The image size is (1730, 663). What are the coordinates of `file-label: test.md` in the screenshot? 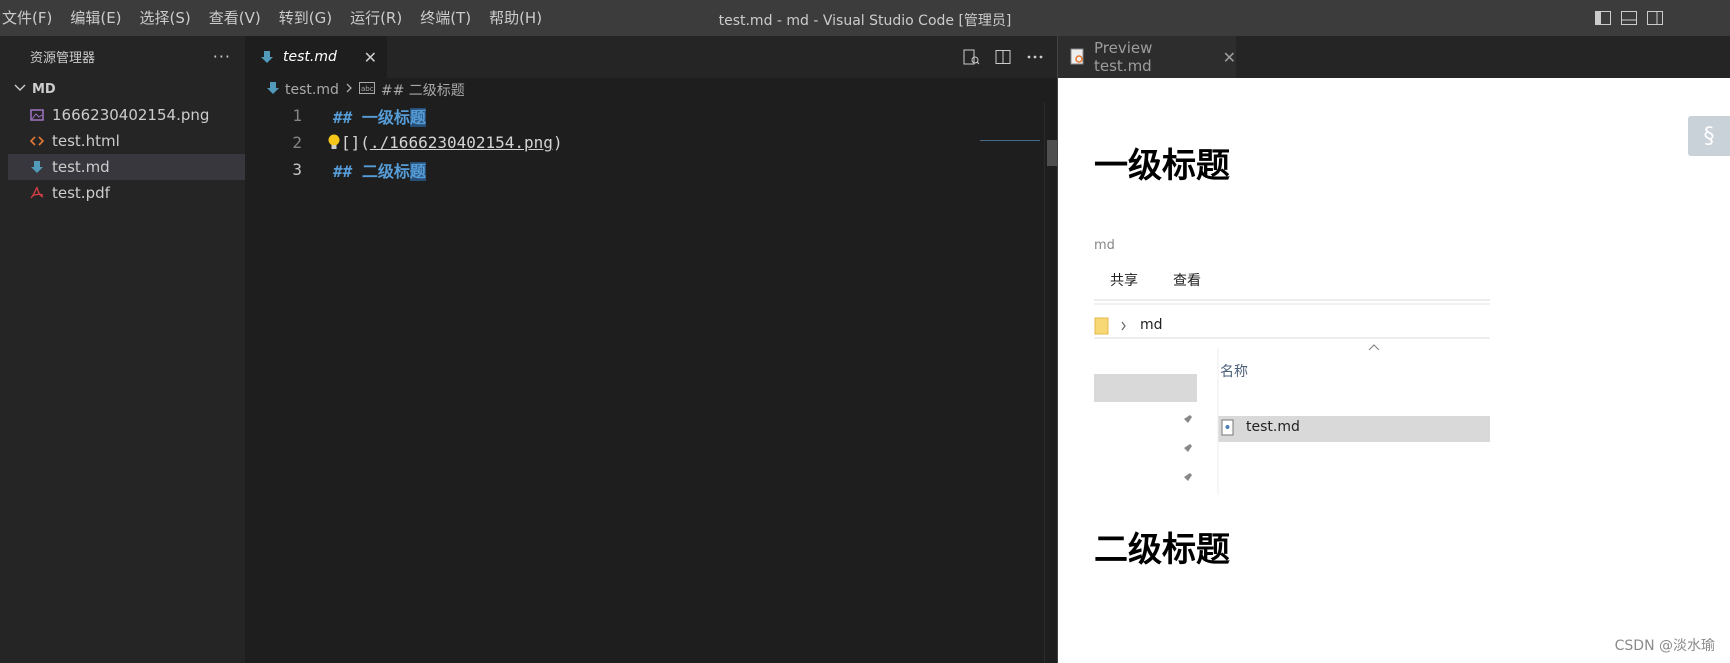 It's located at (81, 167).